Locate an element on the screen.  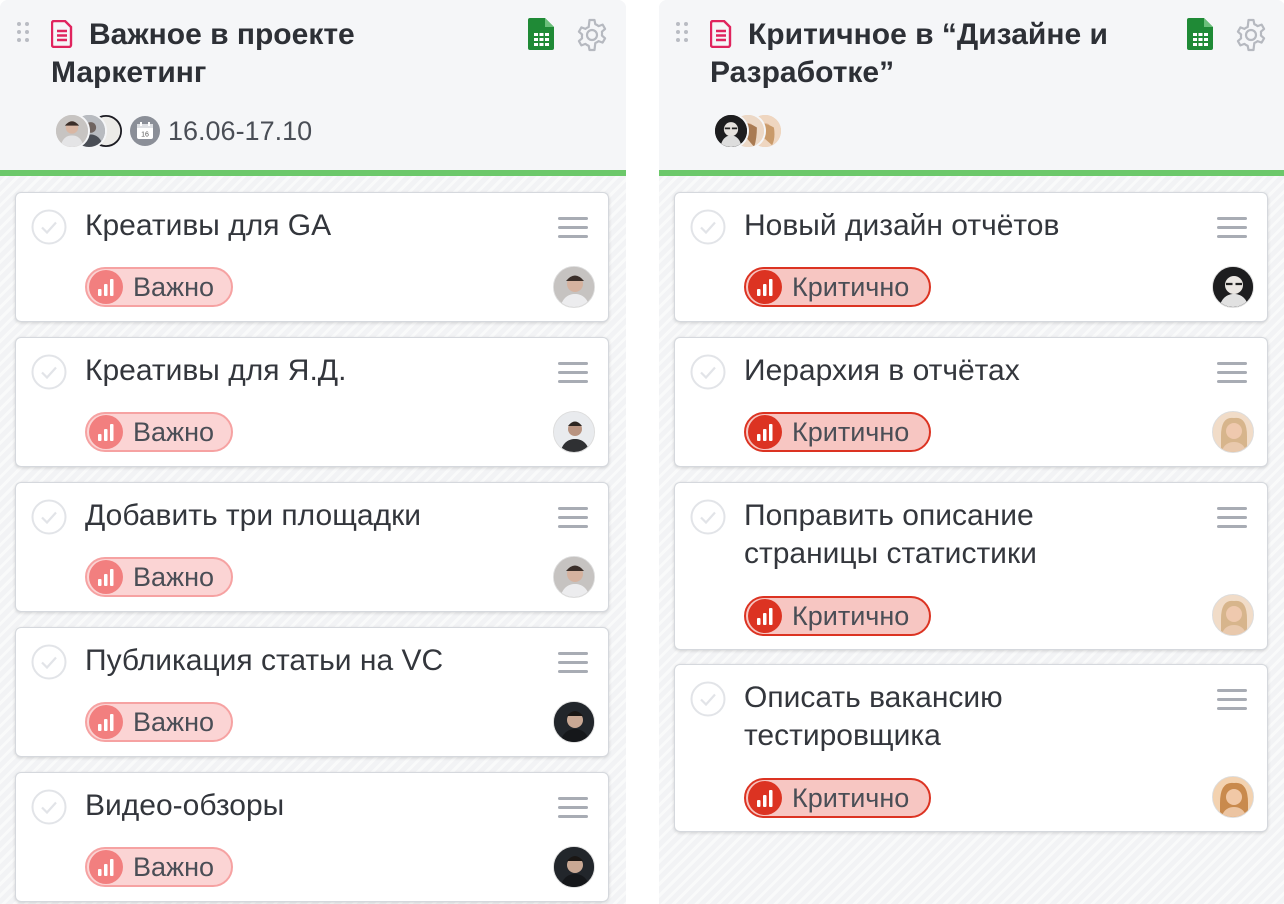
task-title: Креативы для GA is located at coordinates (315, 226).